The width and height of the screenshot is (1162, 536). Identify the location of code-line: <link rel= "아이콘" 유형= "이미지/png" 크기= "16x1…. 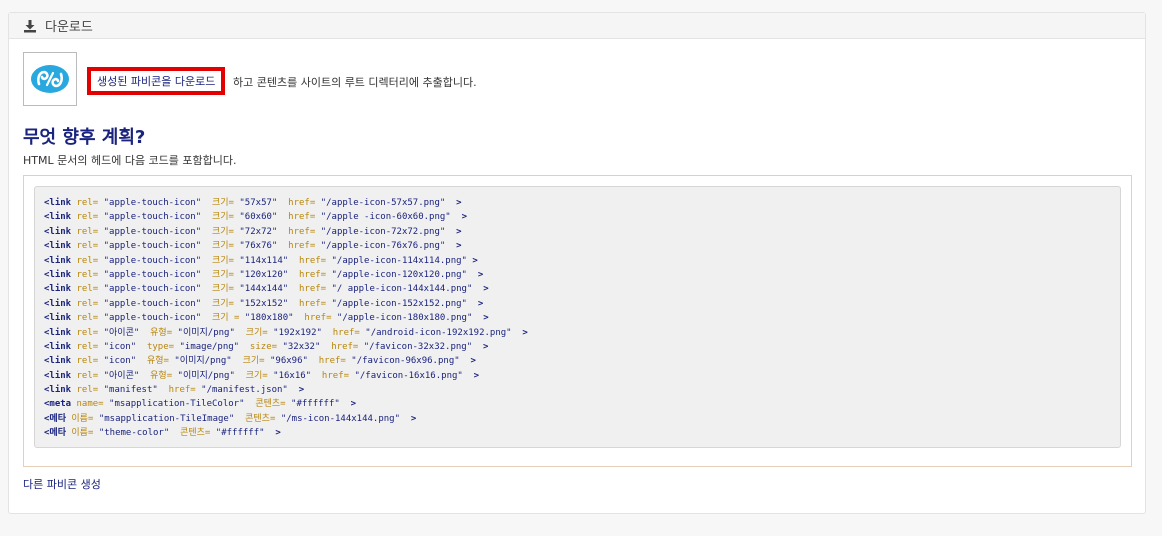
(262, 375).